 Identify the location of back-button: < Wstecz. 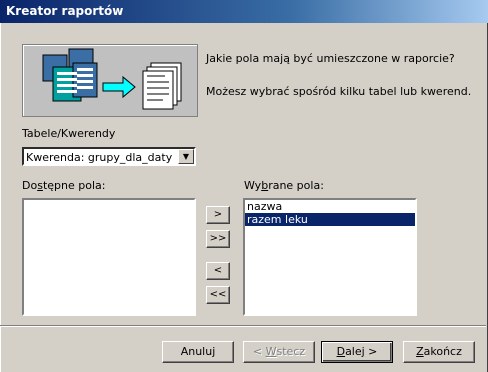
(279, 352).